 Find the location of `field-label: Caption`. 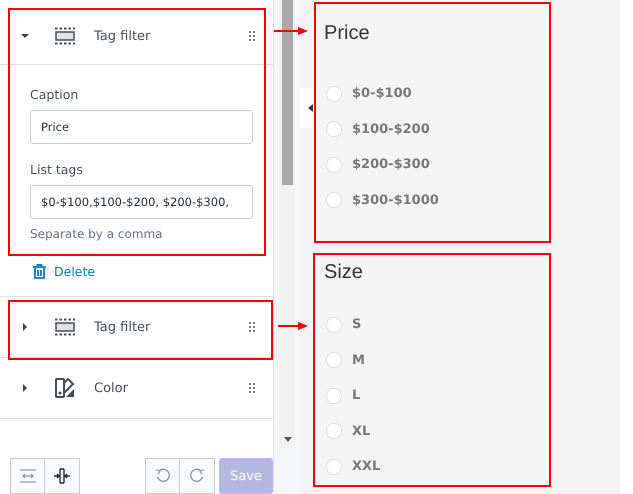

field-label: Caption is located at coordinates (55, 94).